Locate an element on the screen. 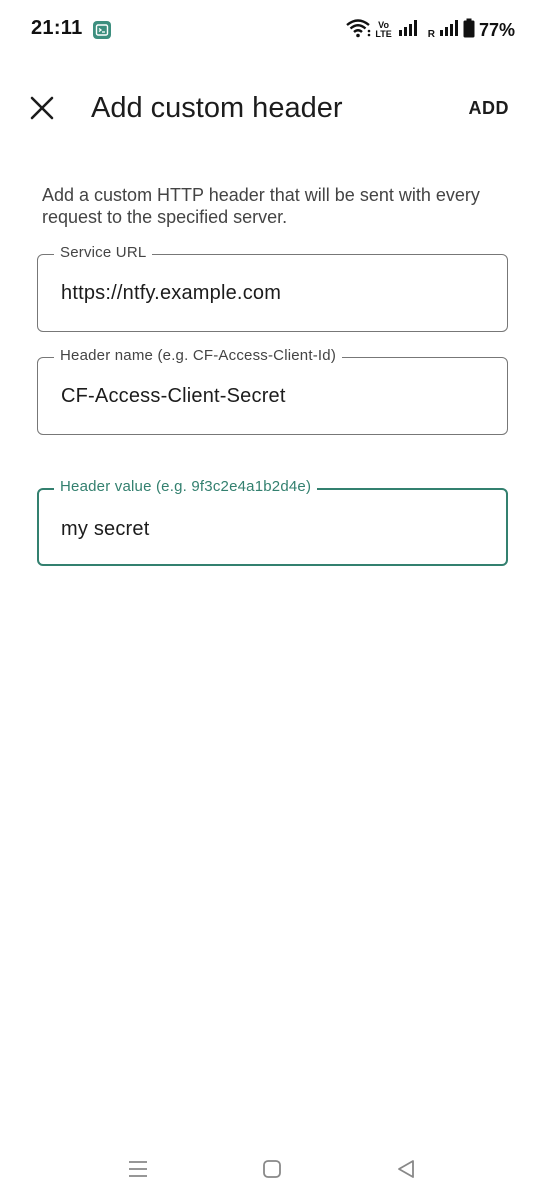  back-icon is located at coordinates (406, 1169).